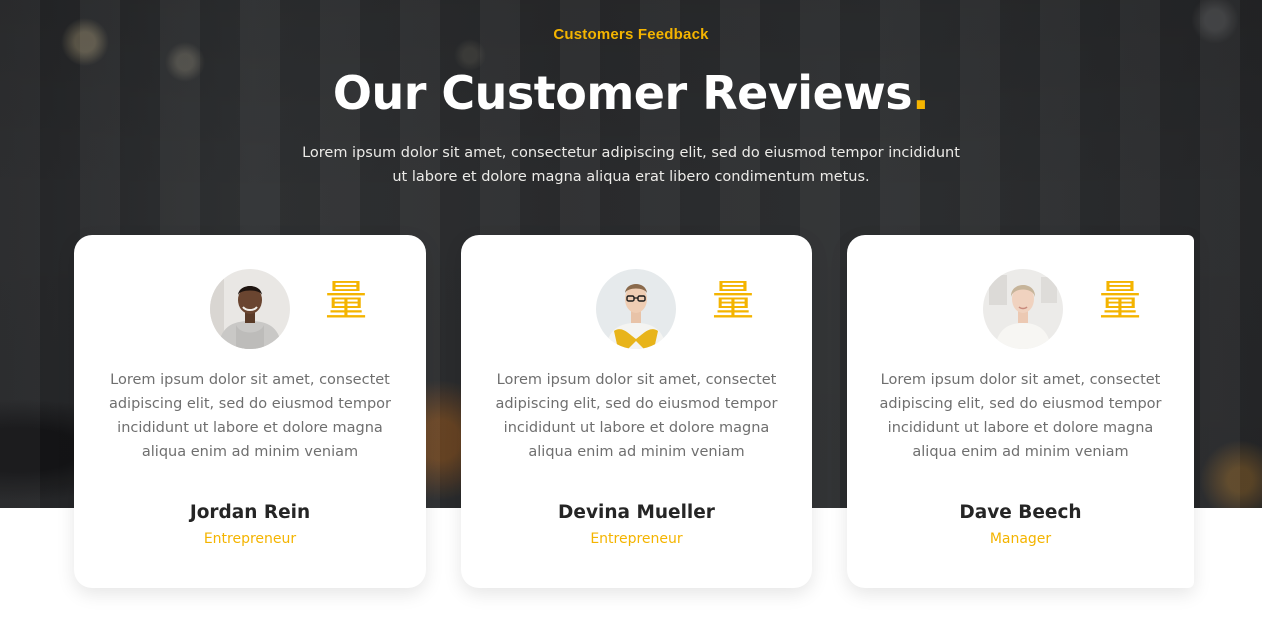  Describe the element at coordinates (622, 93) in the screenshot. I see `section-title-text: Our Customer Reviews` at that location.